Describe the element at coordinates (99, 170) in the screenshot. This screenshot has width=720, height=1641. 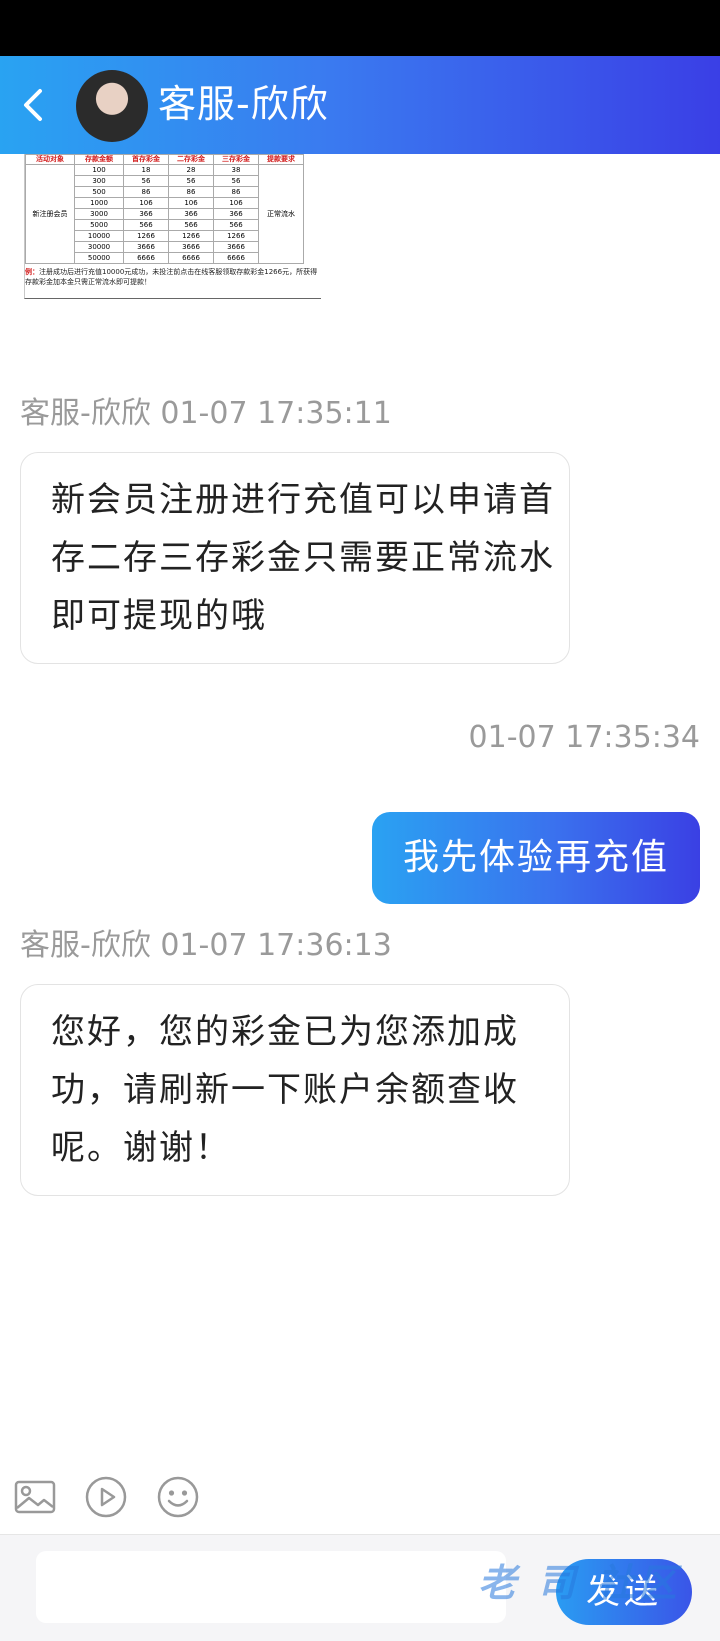
I see `promo-cell: 100` at that location.